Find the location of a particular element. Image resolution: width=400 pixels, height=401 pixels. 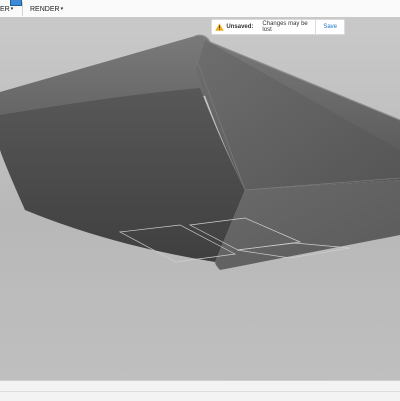

unsaved-status: Unsaved: is located at coordinates (240, 27).